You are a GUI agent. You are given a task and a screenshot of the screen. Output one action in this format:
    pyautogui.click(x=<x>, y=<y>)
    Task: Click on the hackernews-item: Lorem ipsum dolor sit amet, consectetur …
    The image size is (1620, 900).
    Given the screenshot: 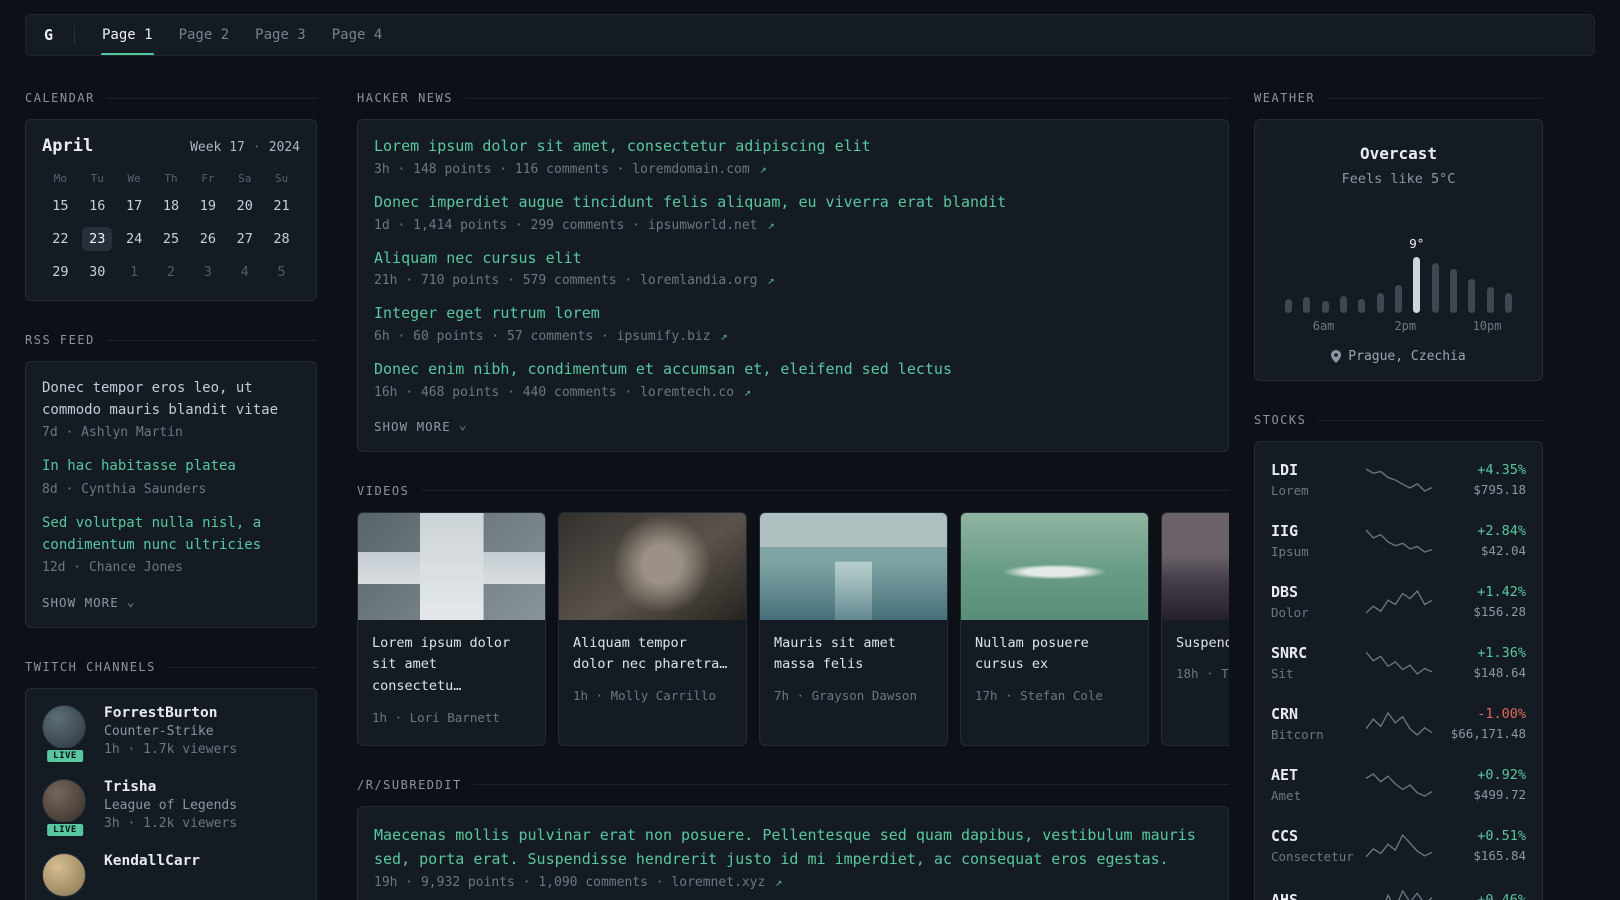 What is the action you would take?
    pyautogui.click(x=793, y=156)
    